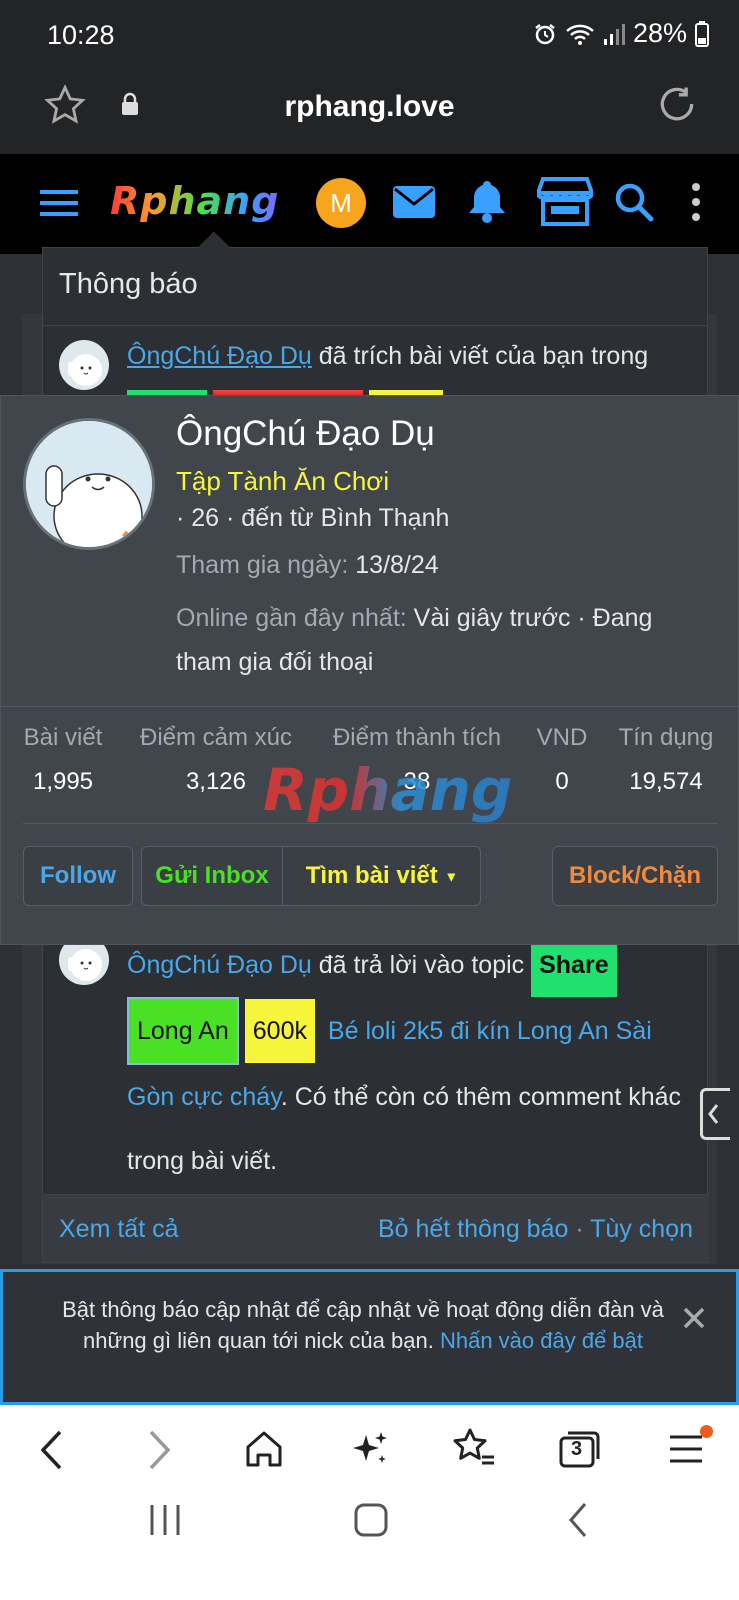  Describe the element at coordinates (283, 481) in the screenshot. I see `profile-rank: Tập Tành Ăn Chơi` at that location.